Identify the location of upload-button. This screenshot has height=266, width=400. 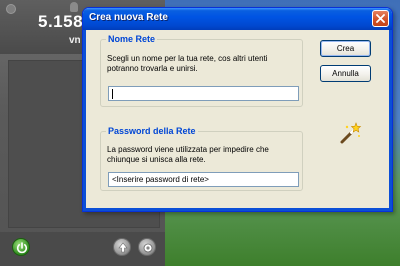
(122, 247).